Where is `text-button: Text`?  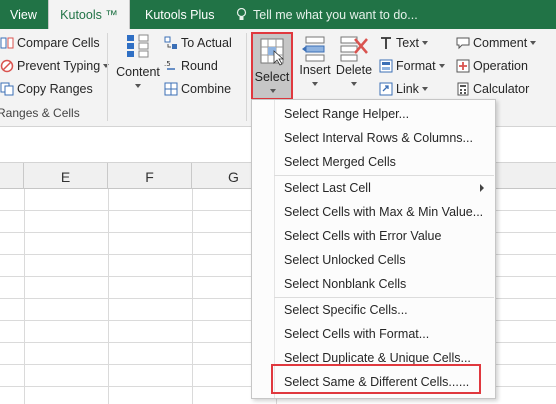
text-button: Text is located at coordinates (403, 43).